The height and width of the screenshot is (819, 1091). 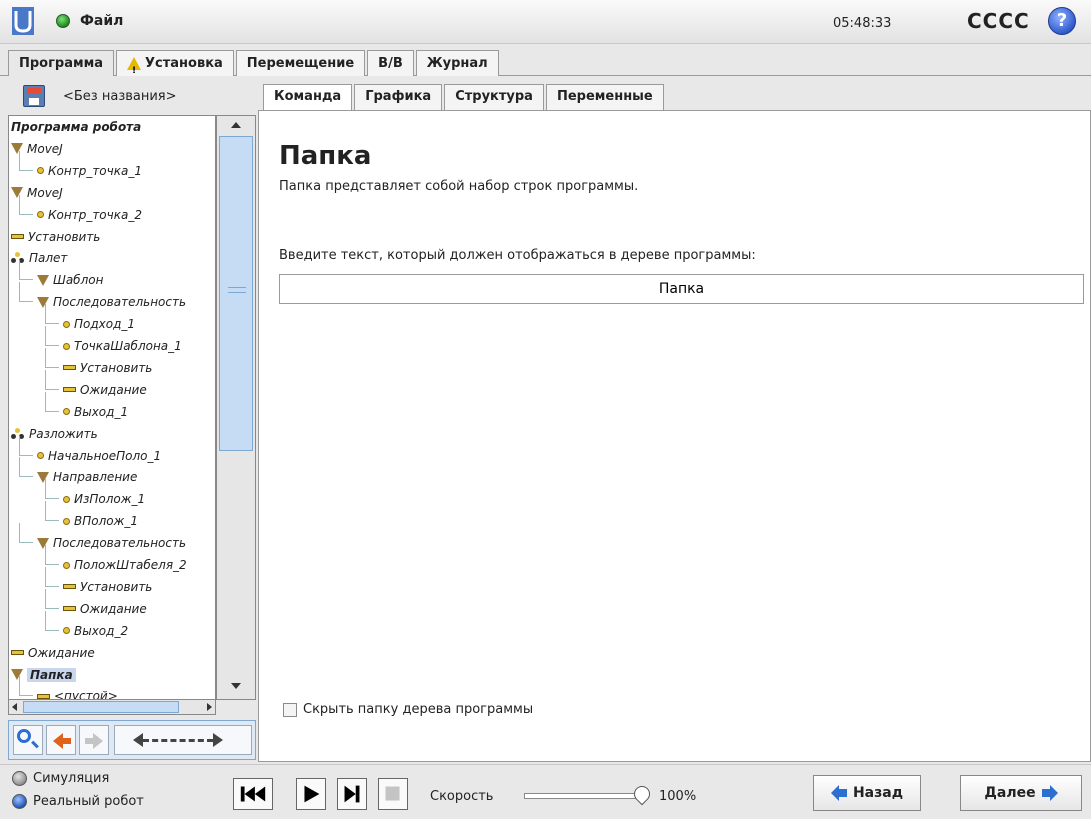 What do you see at coordinates (24, 736) in the screenshot?
I see `search-icon` at bounding box center [24, 736].